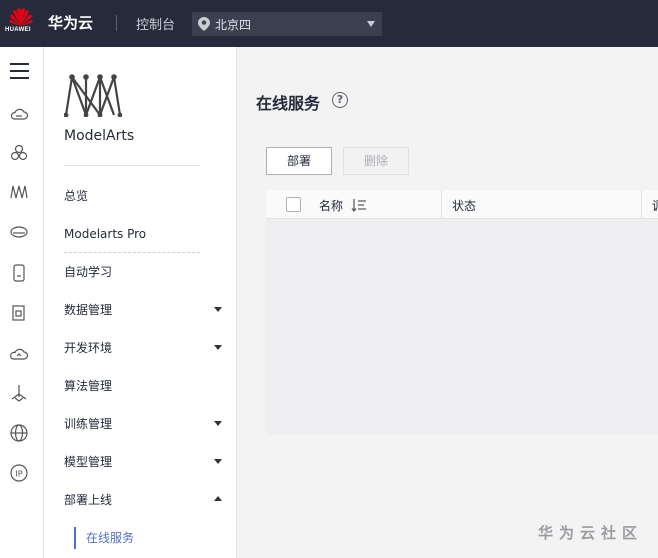 The image size is (658, 558). I want to click on nav-item-dev-environment: 开发环境, so click(144, 348).